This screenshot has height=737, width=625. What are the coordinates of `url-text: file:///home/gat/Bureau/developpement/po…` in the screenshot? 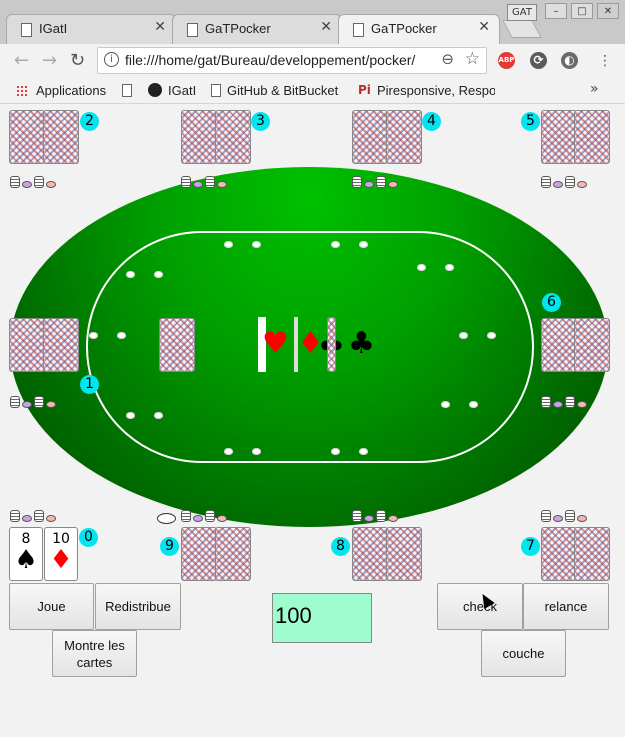 It's located at (270, 60).